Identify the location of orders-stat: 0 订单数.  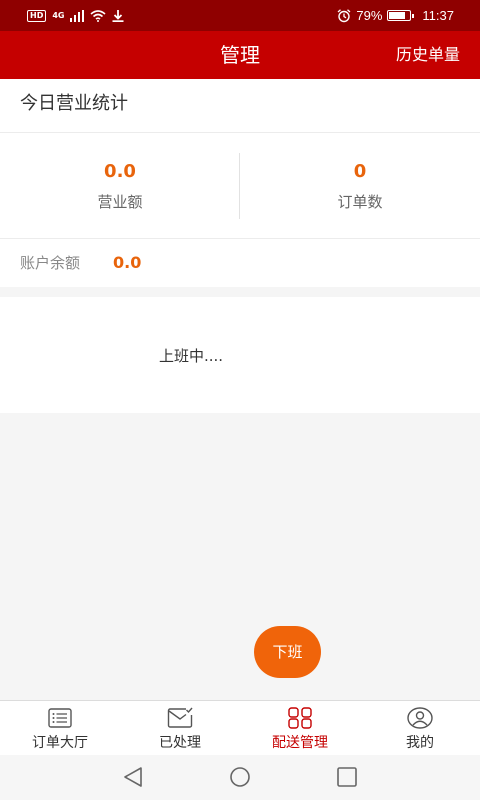
(360, 186).